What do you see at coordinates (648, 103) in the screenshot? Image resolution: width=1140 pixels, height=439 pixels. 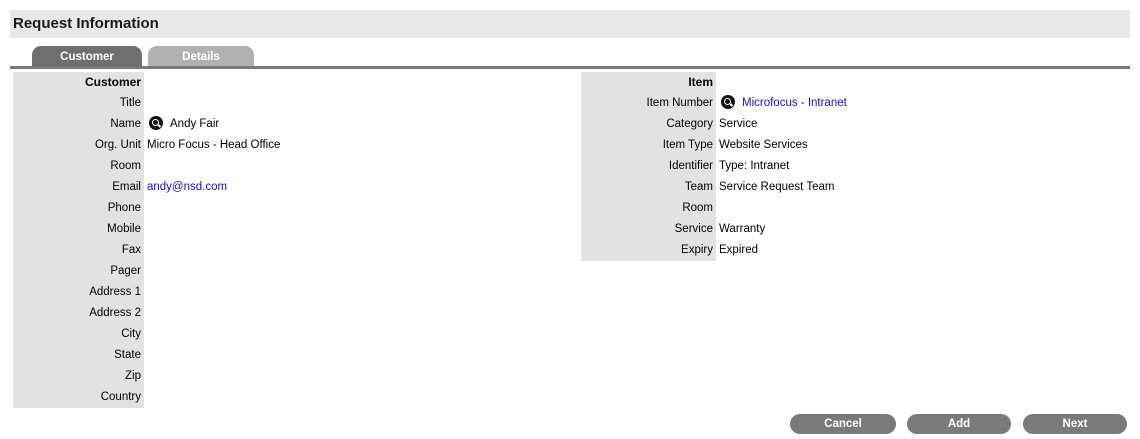 I see `field-label: Item Number` at bounding box center [648, 103].